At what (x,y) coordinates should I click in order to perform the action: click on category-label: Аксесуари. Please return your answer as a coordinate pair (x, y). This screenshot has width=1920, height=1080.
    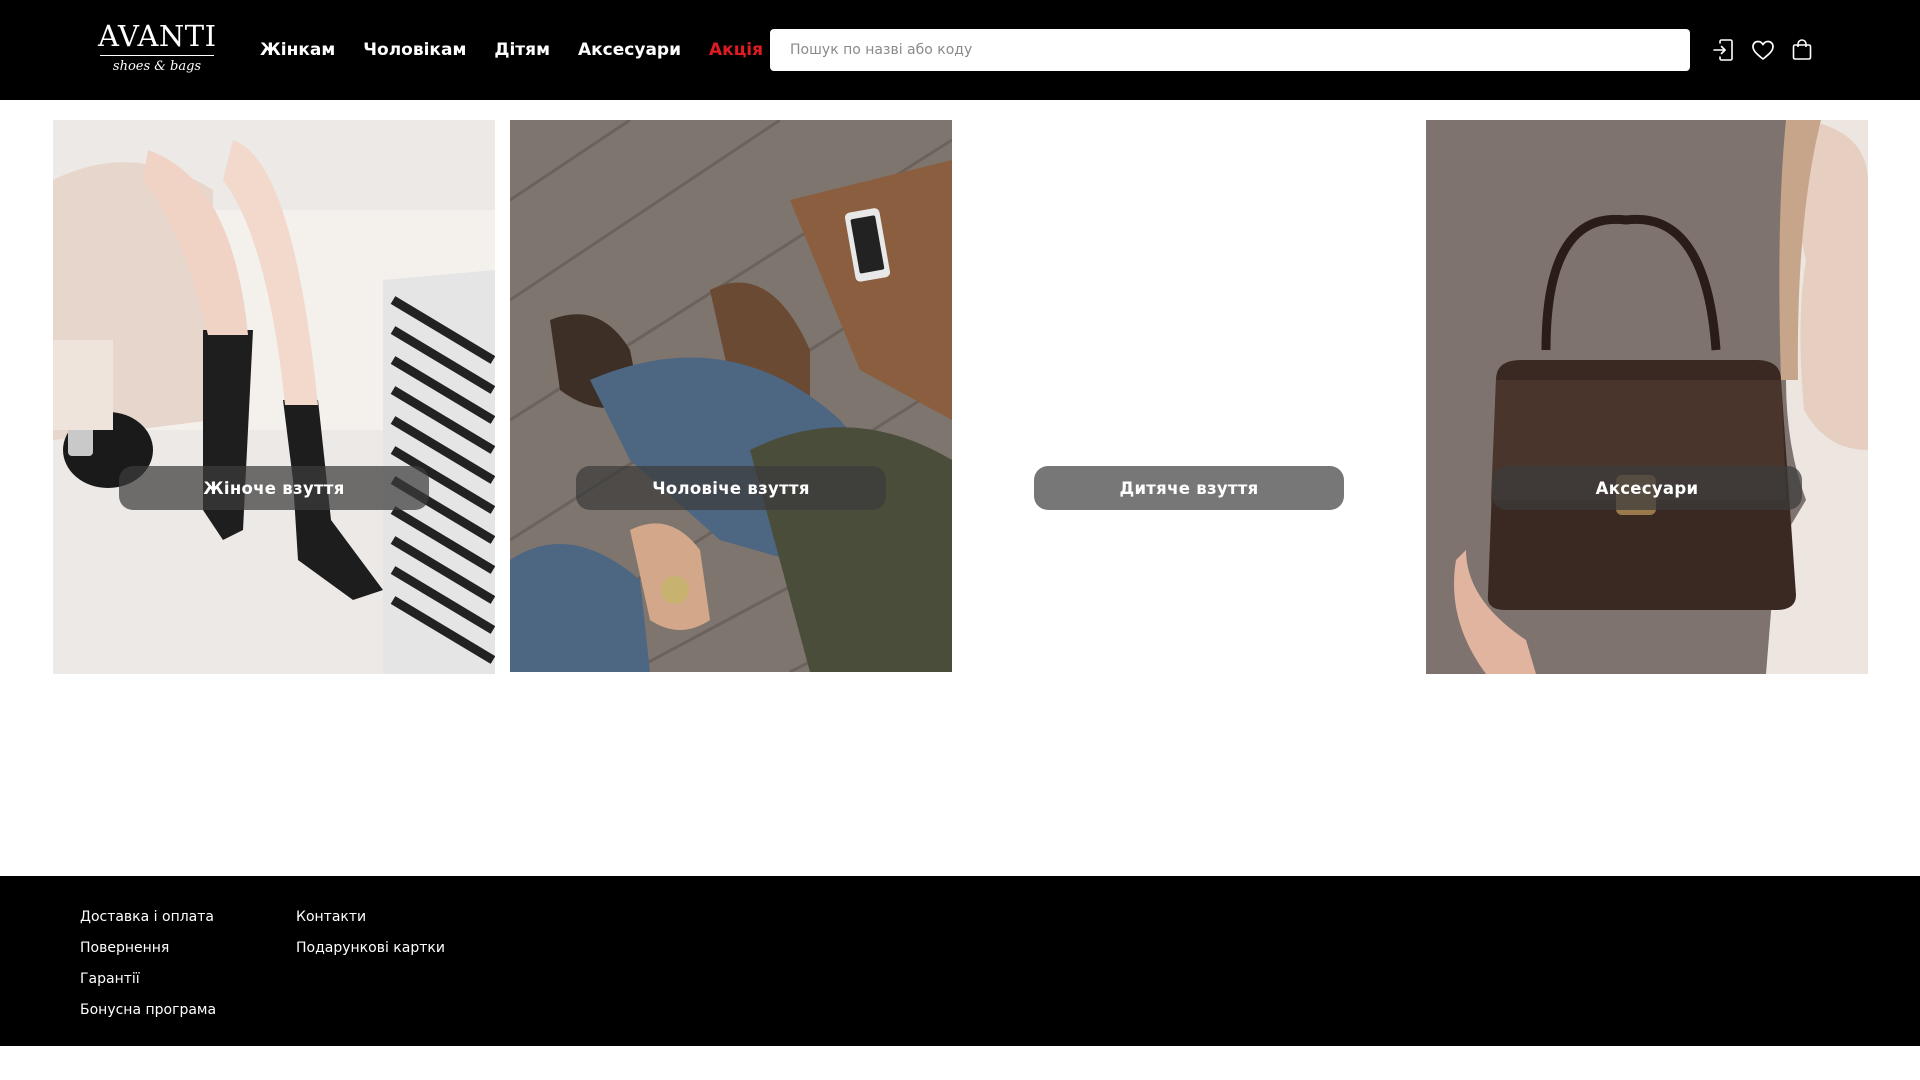
    Looking at the image, I should click on (1647, 488).